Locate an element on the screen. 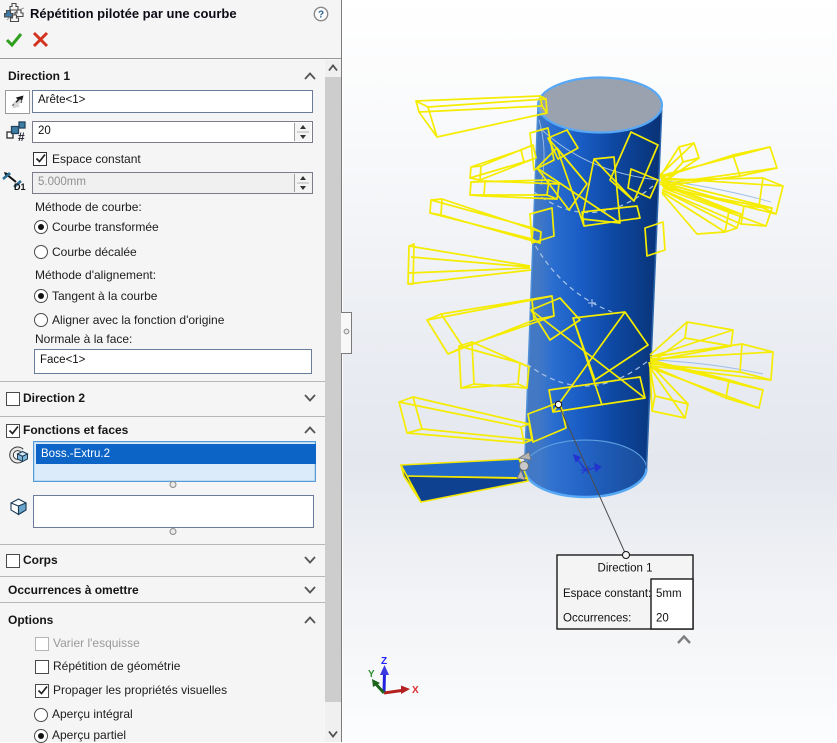  svg-text: Z is located at coordinates (384, 661).